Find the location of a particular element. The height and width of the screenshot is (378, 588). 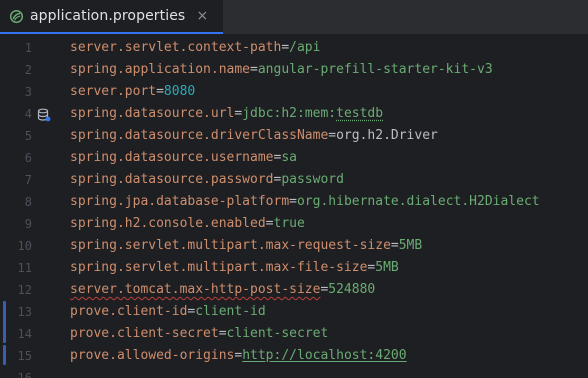

database-icon is located at coordinates (44, 114).